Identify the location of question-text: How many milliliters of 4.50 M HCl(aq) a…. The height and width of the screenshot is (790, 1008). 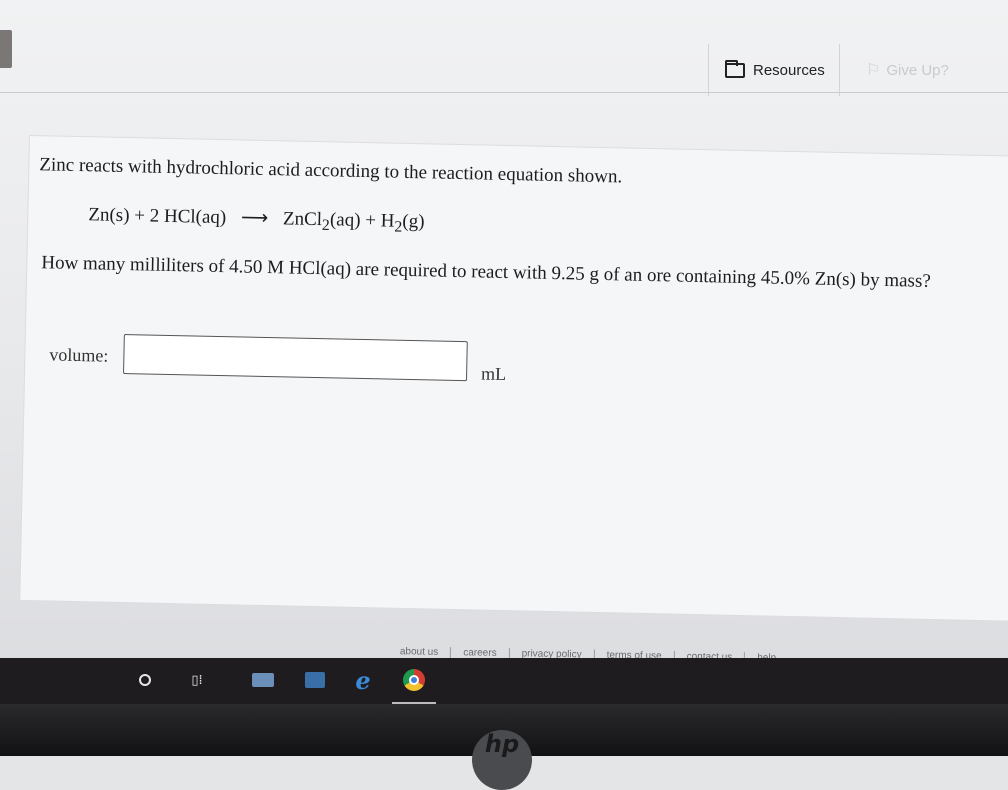
(486, 272).